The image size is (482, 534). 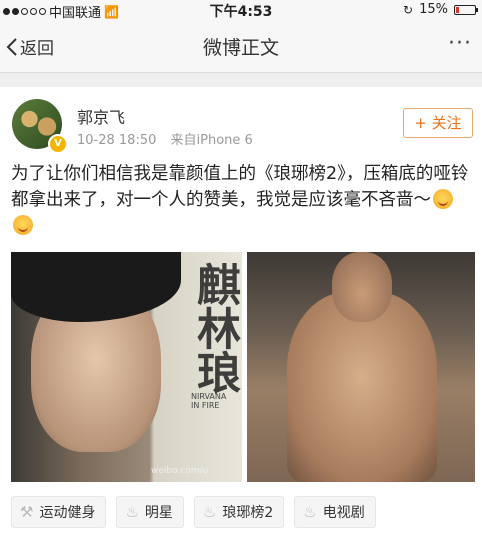 I want to click on battery-icon, so click(x=466, y=9).